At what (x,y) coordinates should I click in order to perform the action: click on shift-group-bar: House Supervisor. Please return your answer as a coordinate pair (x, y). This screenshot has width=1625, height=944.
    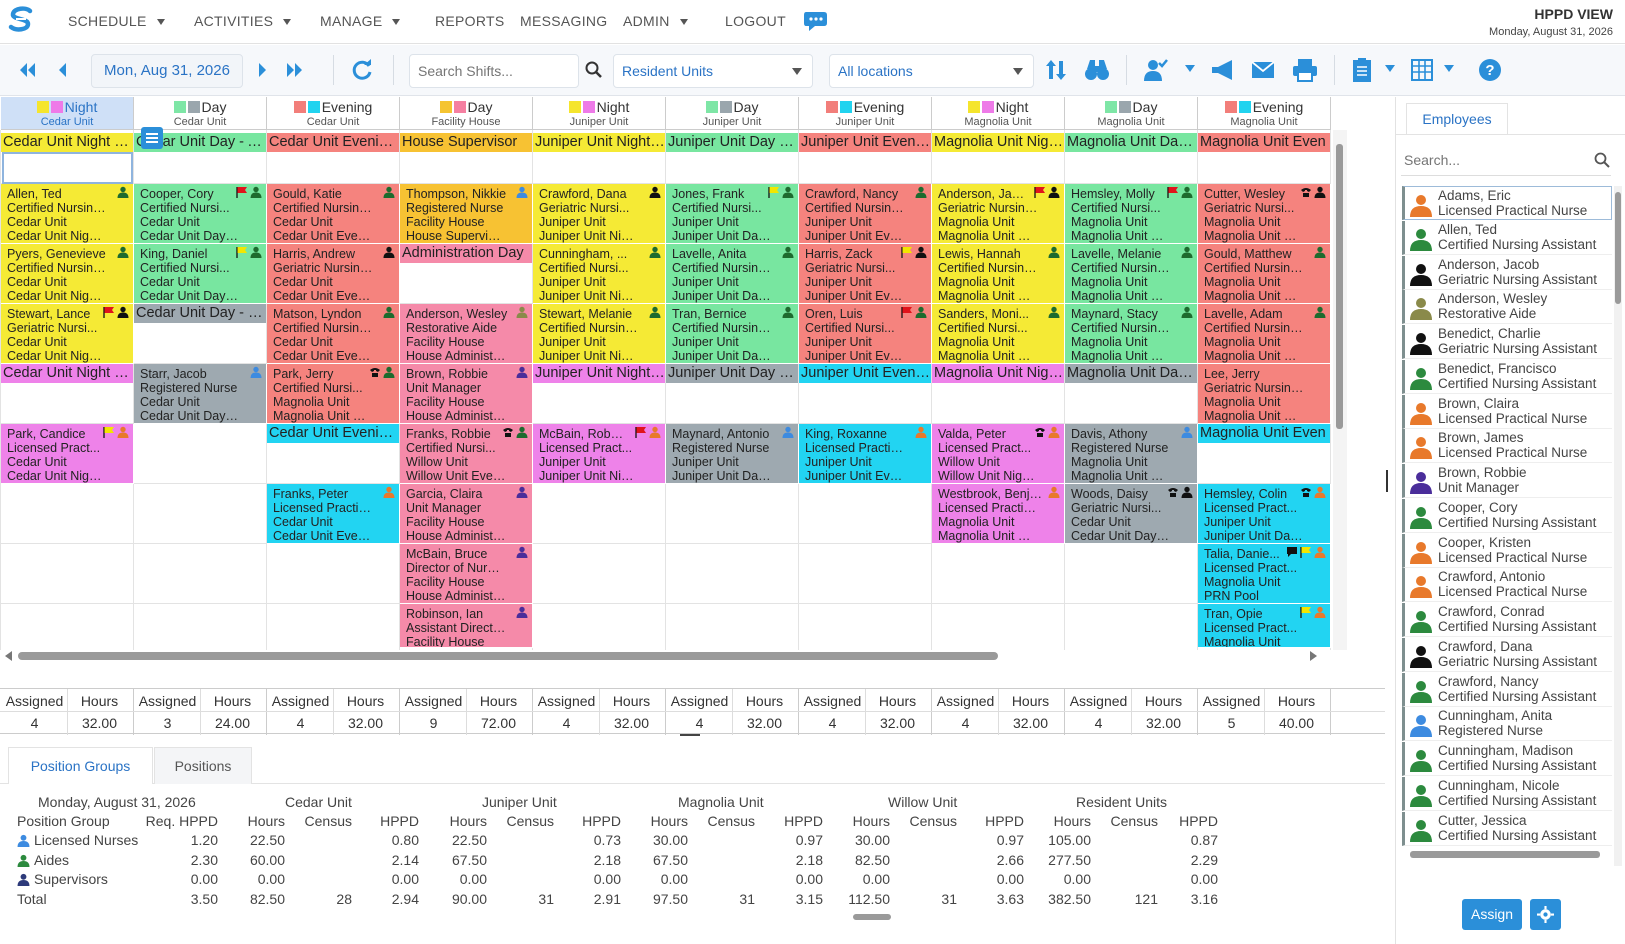
    Looking at the image, I should click on (466, 142).